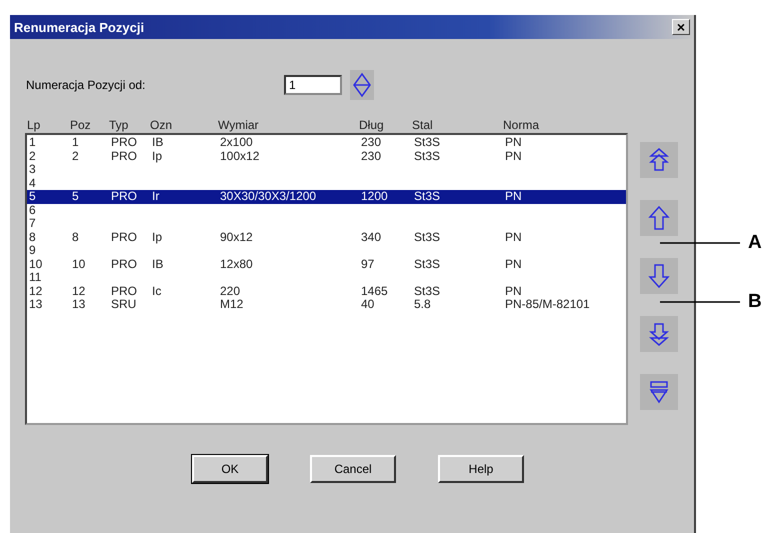  I want to click on list-row: 11, so click(326, 277).